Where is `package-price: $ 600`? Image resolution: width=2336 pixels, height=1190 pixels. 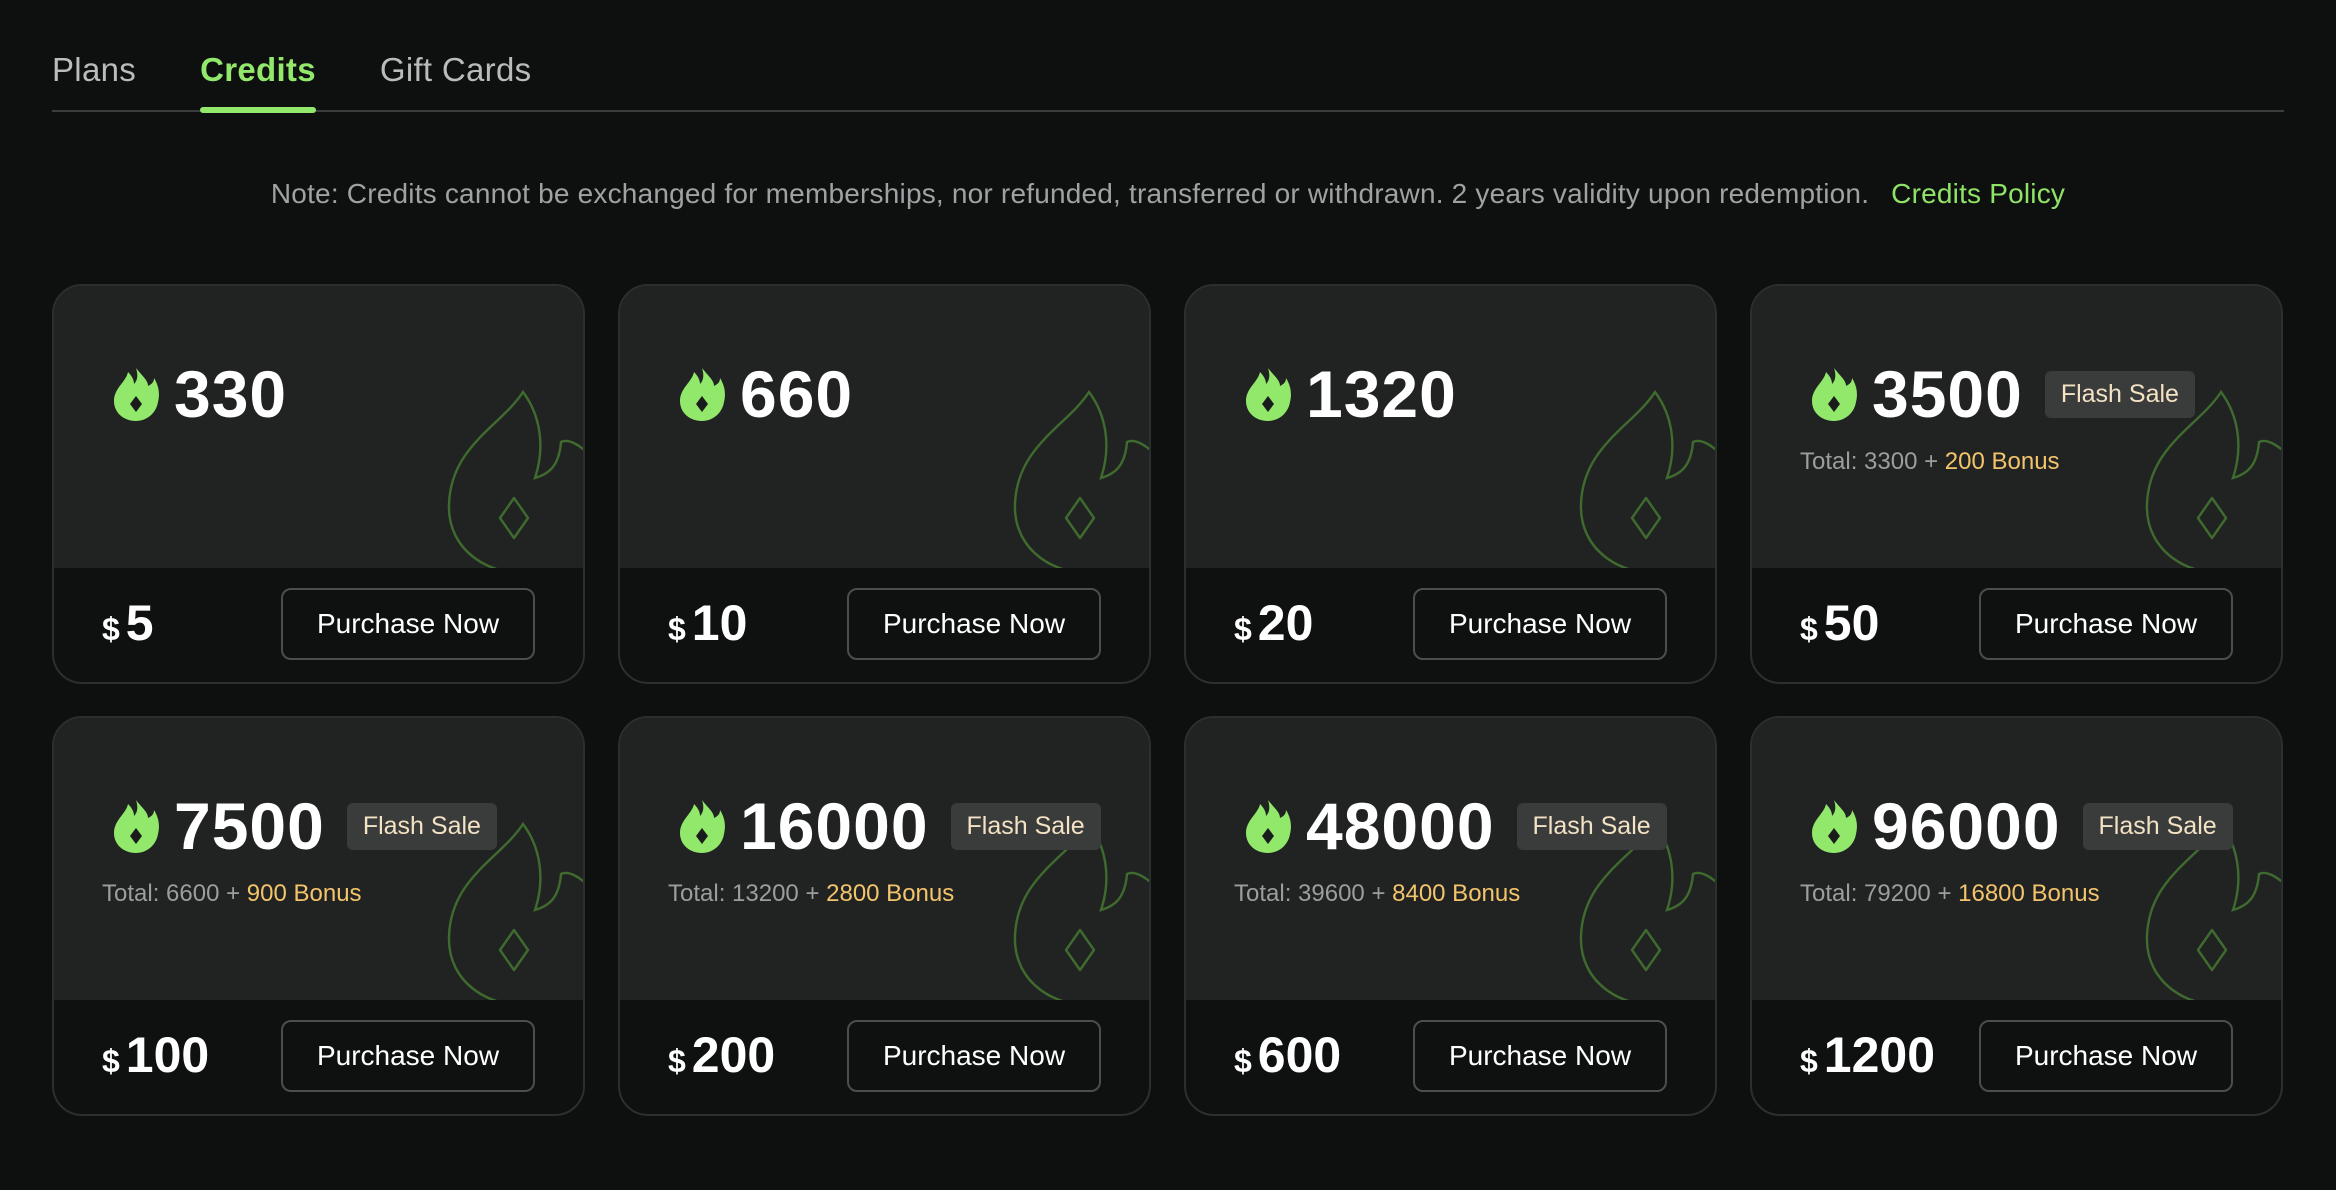
package-price: $ 600 is located at coordinates (1287, 1055).